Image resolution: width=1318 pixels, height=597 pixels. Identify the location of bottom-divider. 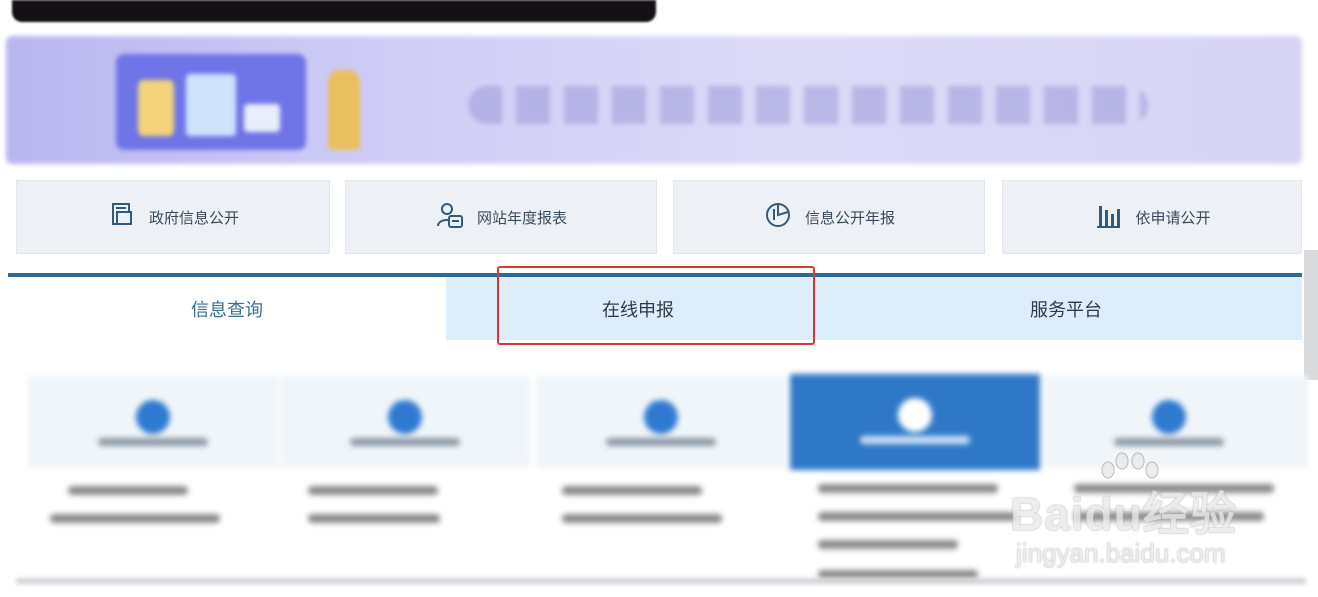
(661, 581).